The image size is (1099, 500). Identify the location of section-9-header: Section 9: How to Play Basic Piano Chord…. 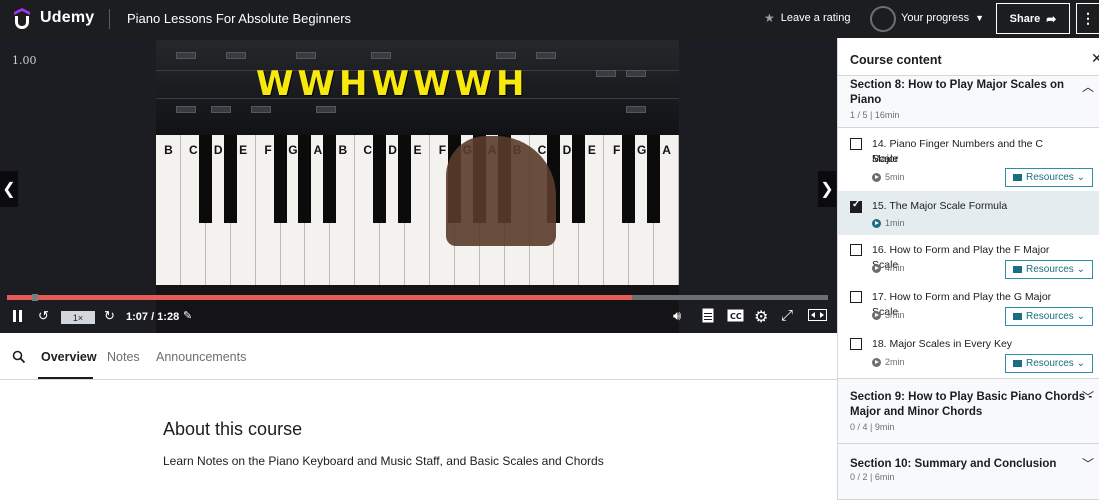
(968, 411).